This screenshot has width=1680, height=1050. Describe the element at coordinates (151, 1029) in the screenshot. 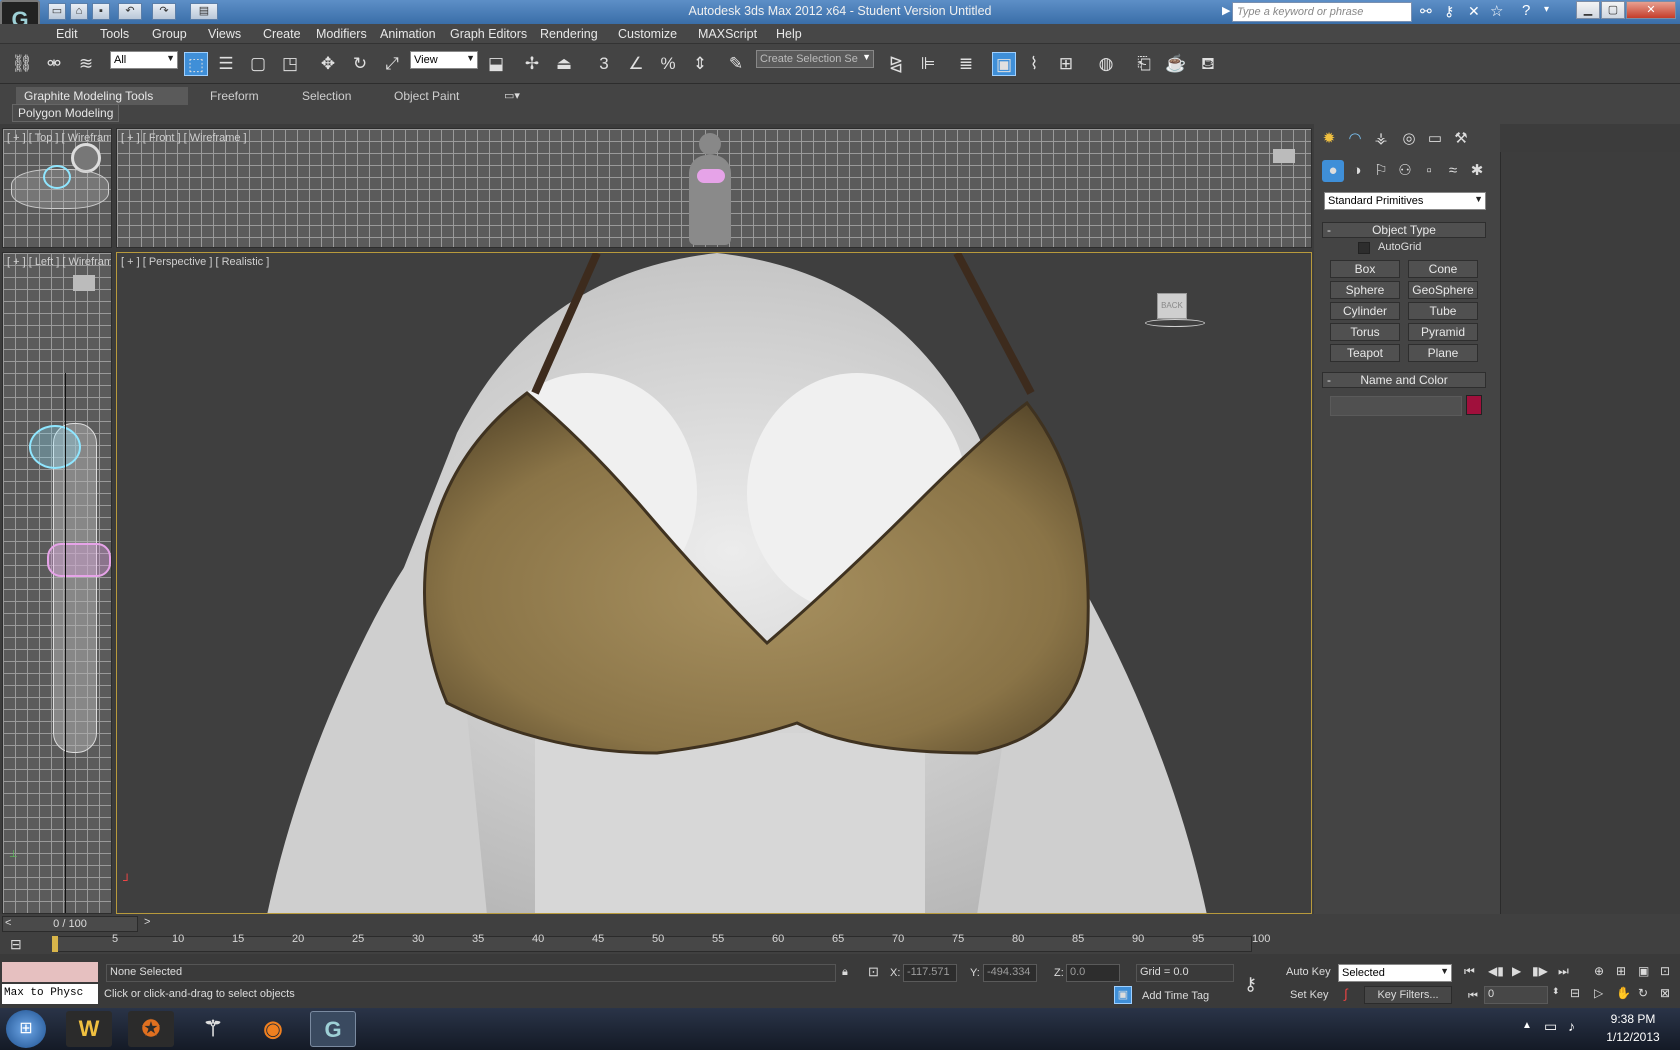

I see `starcraft-app-icon: ✪` at that location.